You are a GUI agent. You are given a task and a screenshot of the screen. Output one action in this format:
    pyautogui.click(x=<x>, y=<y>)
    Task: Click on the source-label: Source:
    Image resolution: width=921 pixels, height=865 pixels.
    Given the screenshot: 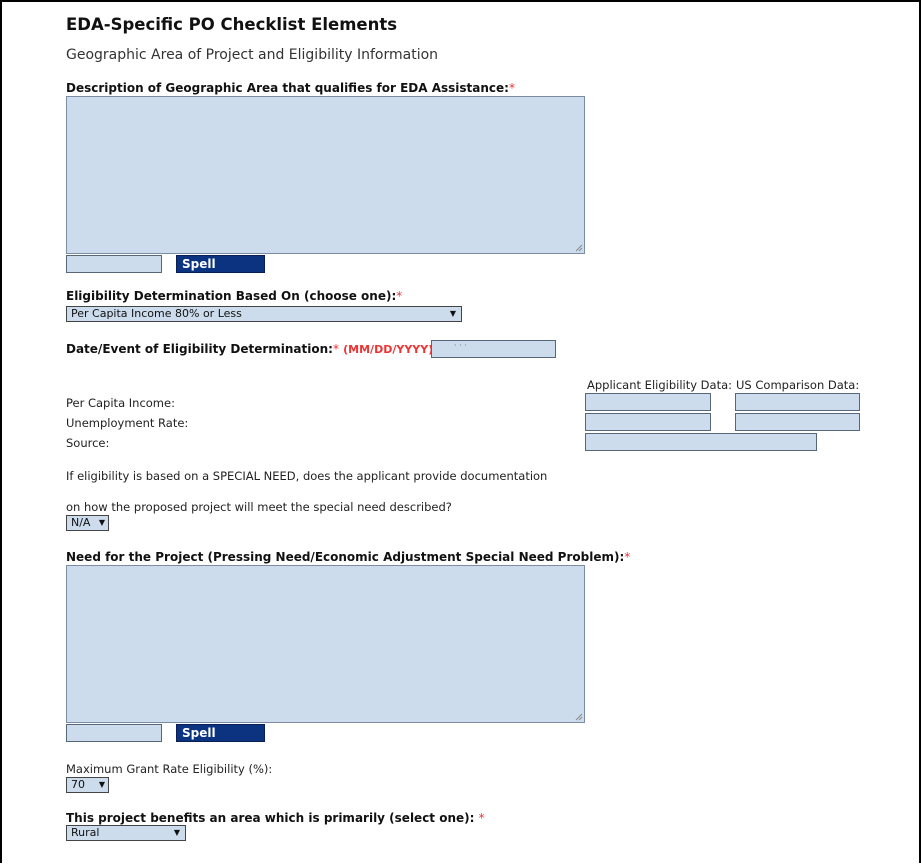 What is the action you would take?
    pyautogui.click(x=88, y=443)
    